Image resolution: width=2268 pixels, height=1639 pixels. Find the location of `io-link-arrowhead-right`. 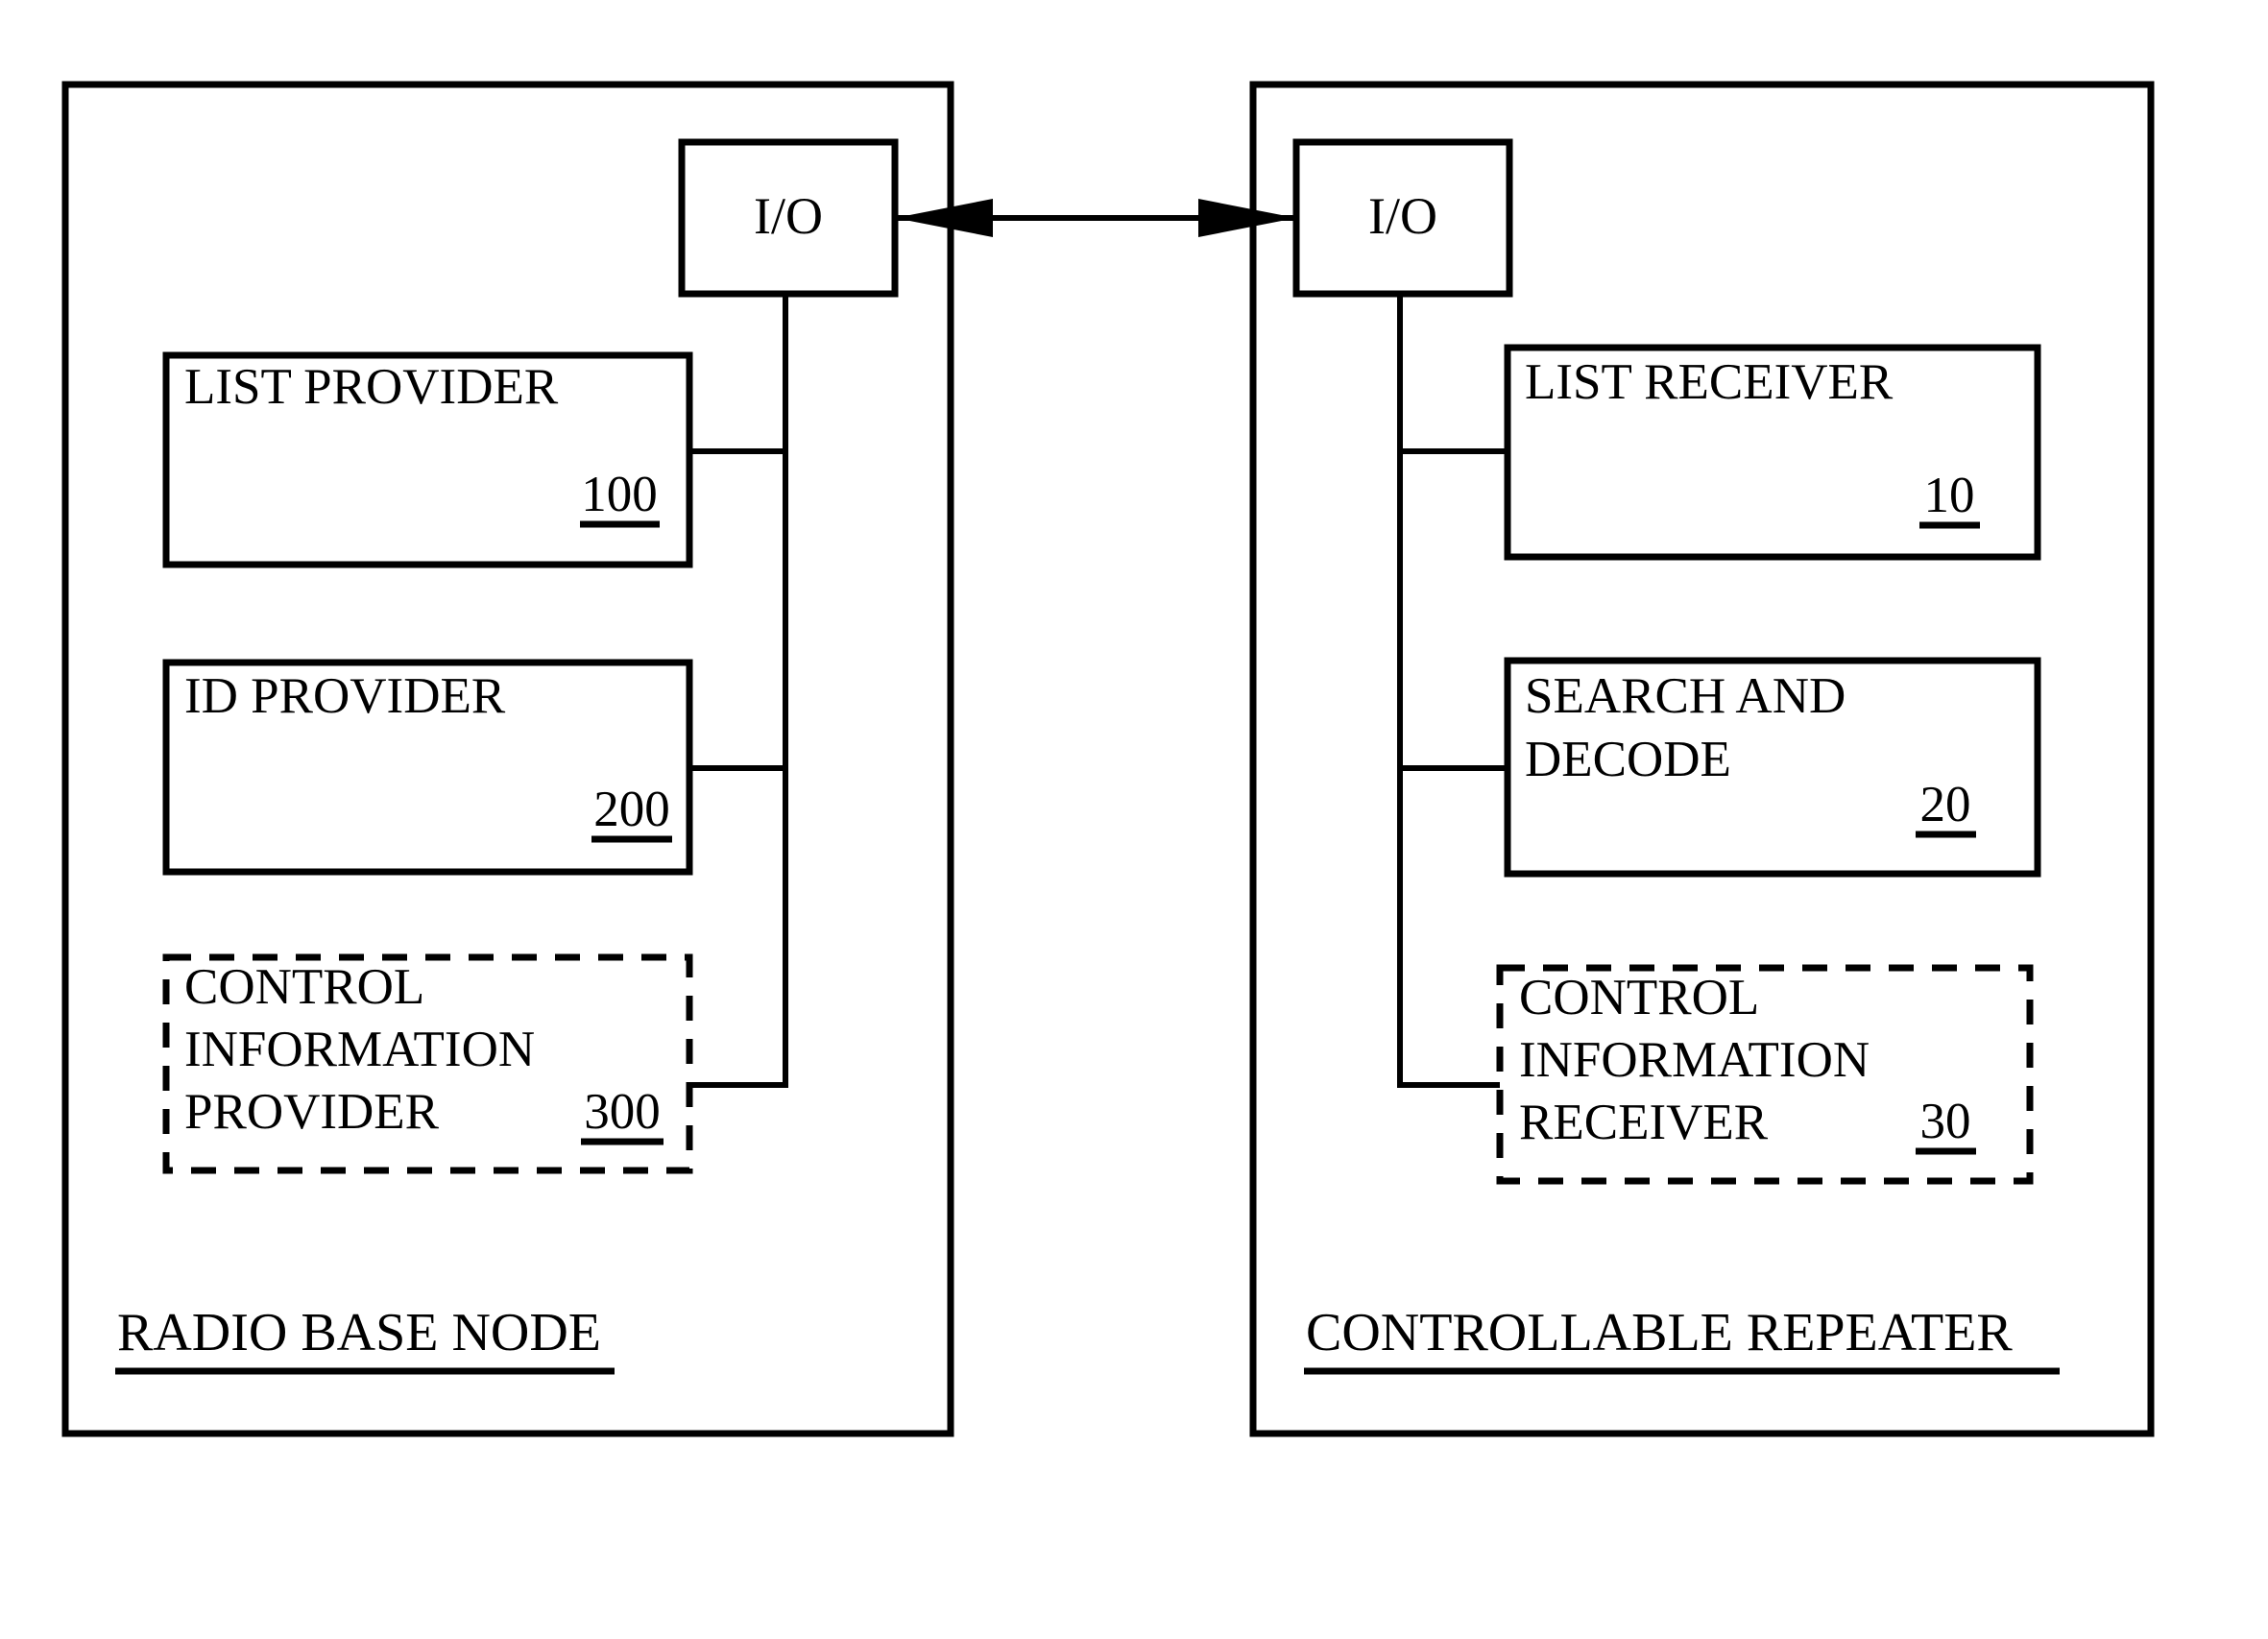

io-link-arrowhead-right is located at coordinates (1247, 218).